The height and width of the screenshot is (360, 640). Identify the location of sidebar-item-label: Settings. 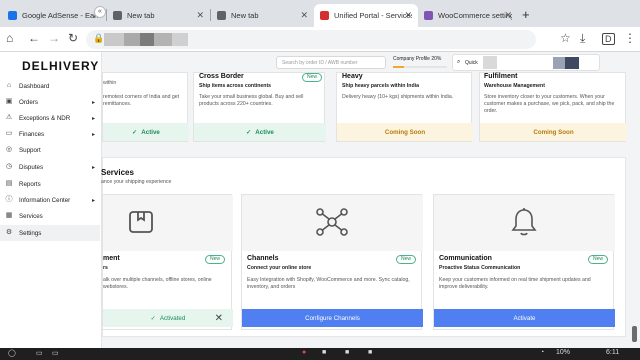
(30, 233).